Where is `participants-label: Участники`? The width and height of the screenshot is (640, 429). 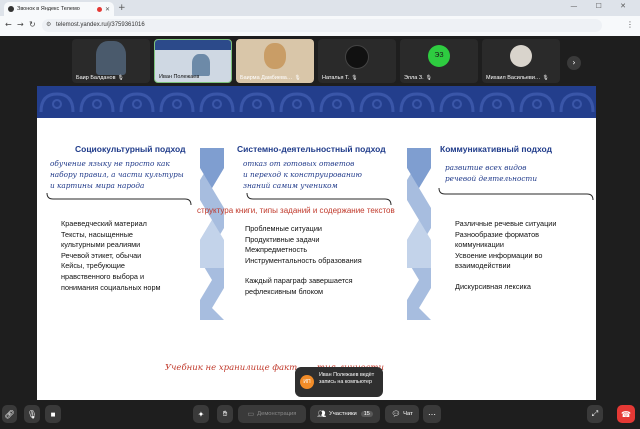
participants-label: Участники is located at coordinates (343, 414).